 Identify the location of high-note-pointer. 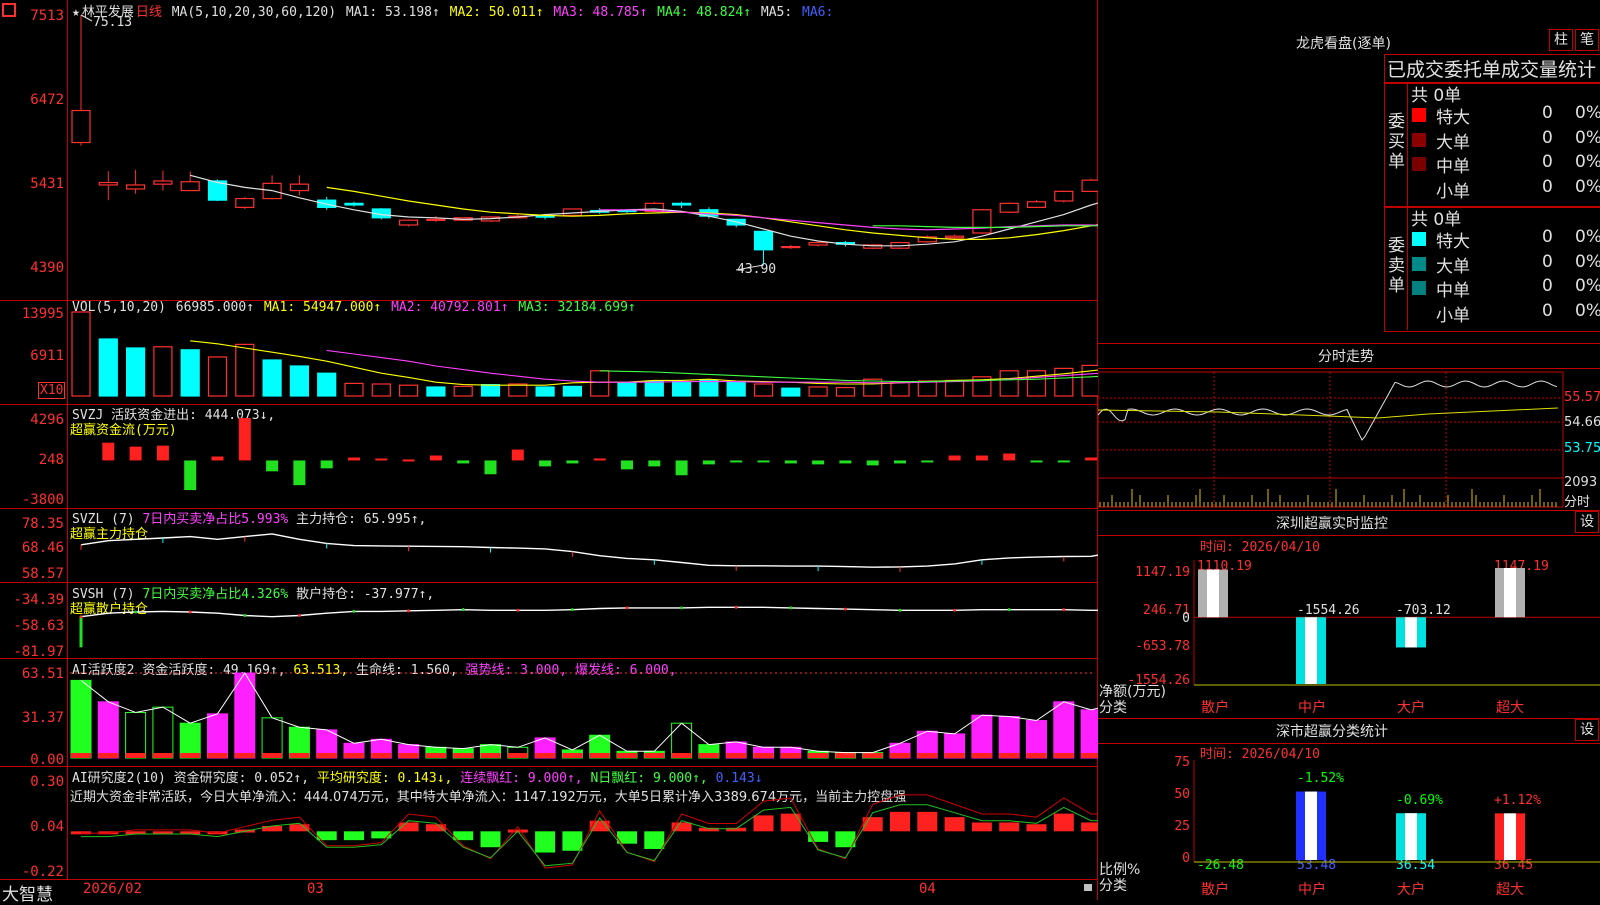
(86, 18).